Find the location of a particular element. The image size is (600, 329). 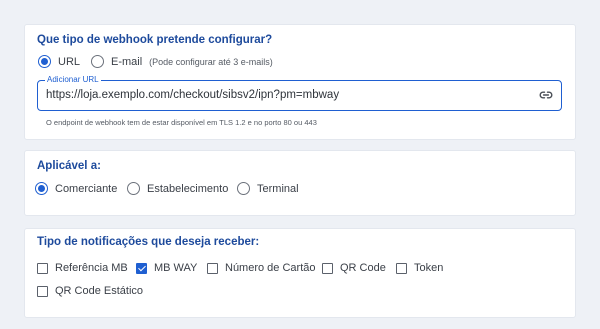

checkbox-mb-way: MB WAY is located at coordinates (166, 268).